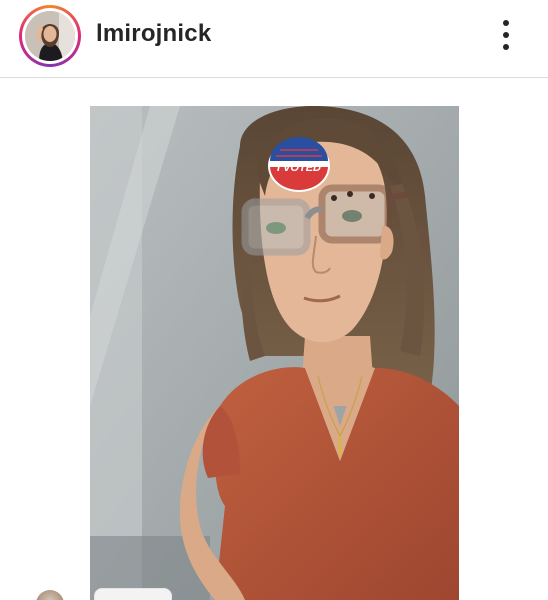 Image resolution: width=548 pixels, height=600 pixels. What do you see at coordinates (299, 168) in the screenshot?
I see `sticker-text: I VOTED` at bounding box center [299, 168].